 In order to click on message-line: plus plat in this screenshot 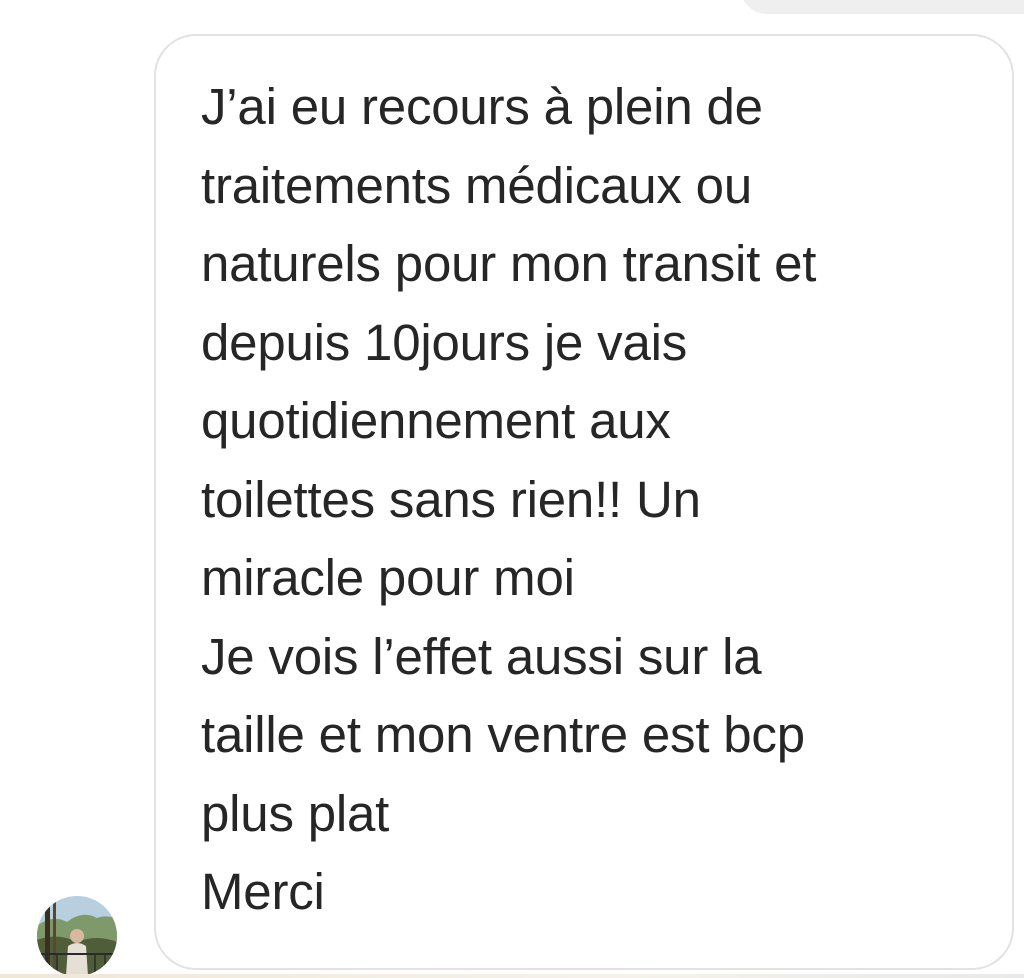, I will do `click(295, 813)`.